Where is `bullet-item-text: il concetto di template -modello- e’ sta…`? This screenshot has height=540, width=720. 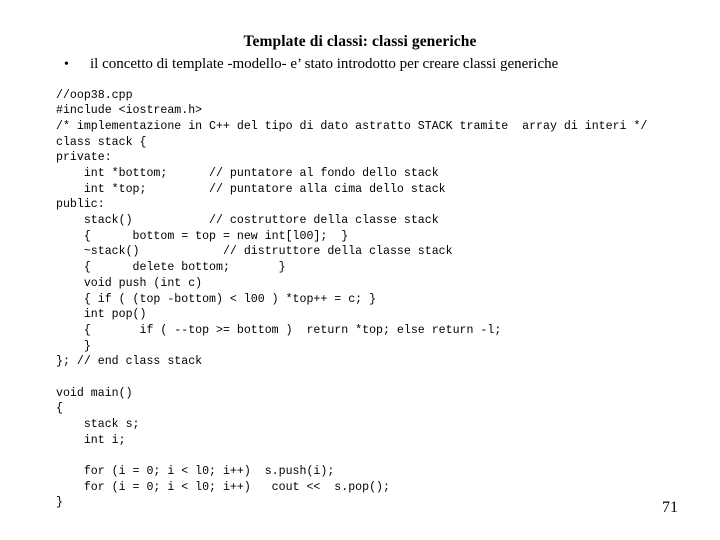
bullet-item-text: il concetto di template -modello- e’ sta… is located at coordinates (324, 64).